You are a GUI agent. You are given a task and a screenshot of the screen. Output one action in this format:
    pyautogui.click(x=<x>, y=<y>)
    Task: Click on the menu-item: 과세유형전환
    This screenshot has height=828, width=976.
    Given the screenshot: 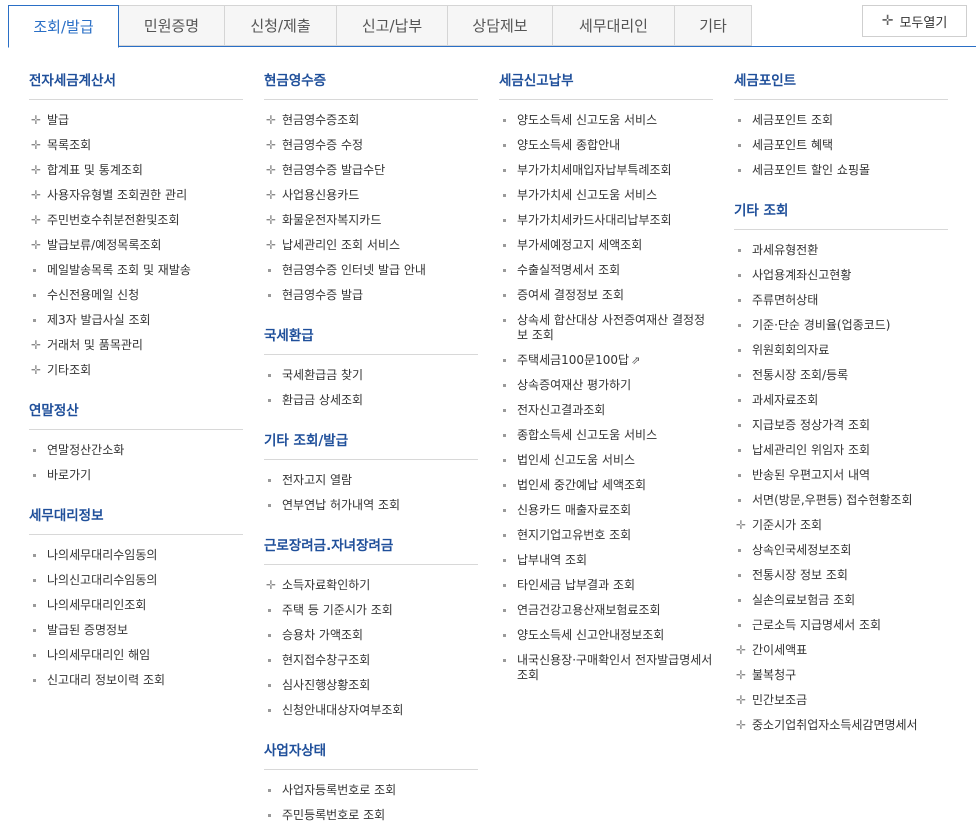 What is the action you would take?
    pyautogui.click(x=841, y=250)
    